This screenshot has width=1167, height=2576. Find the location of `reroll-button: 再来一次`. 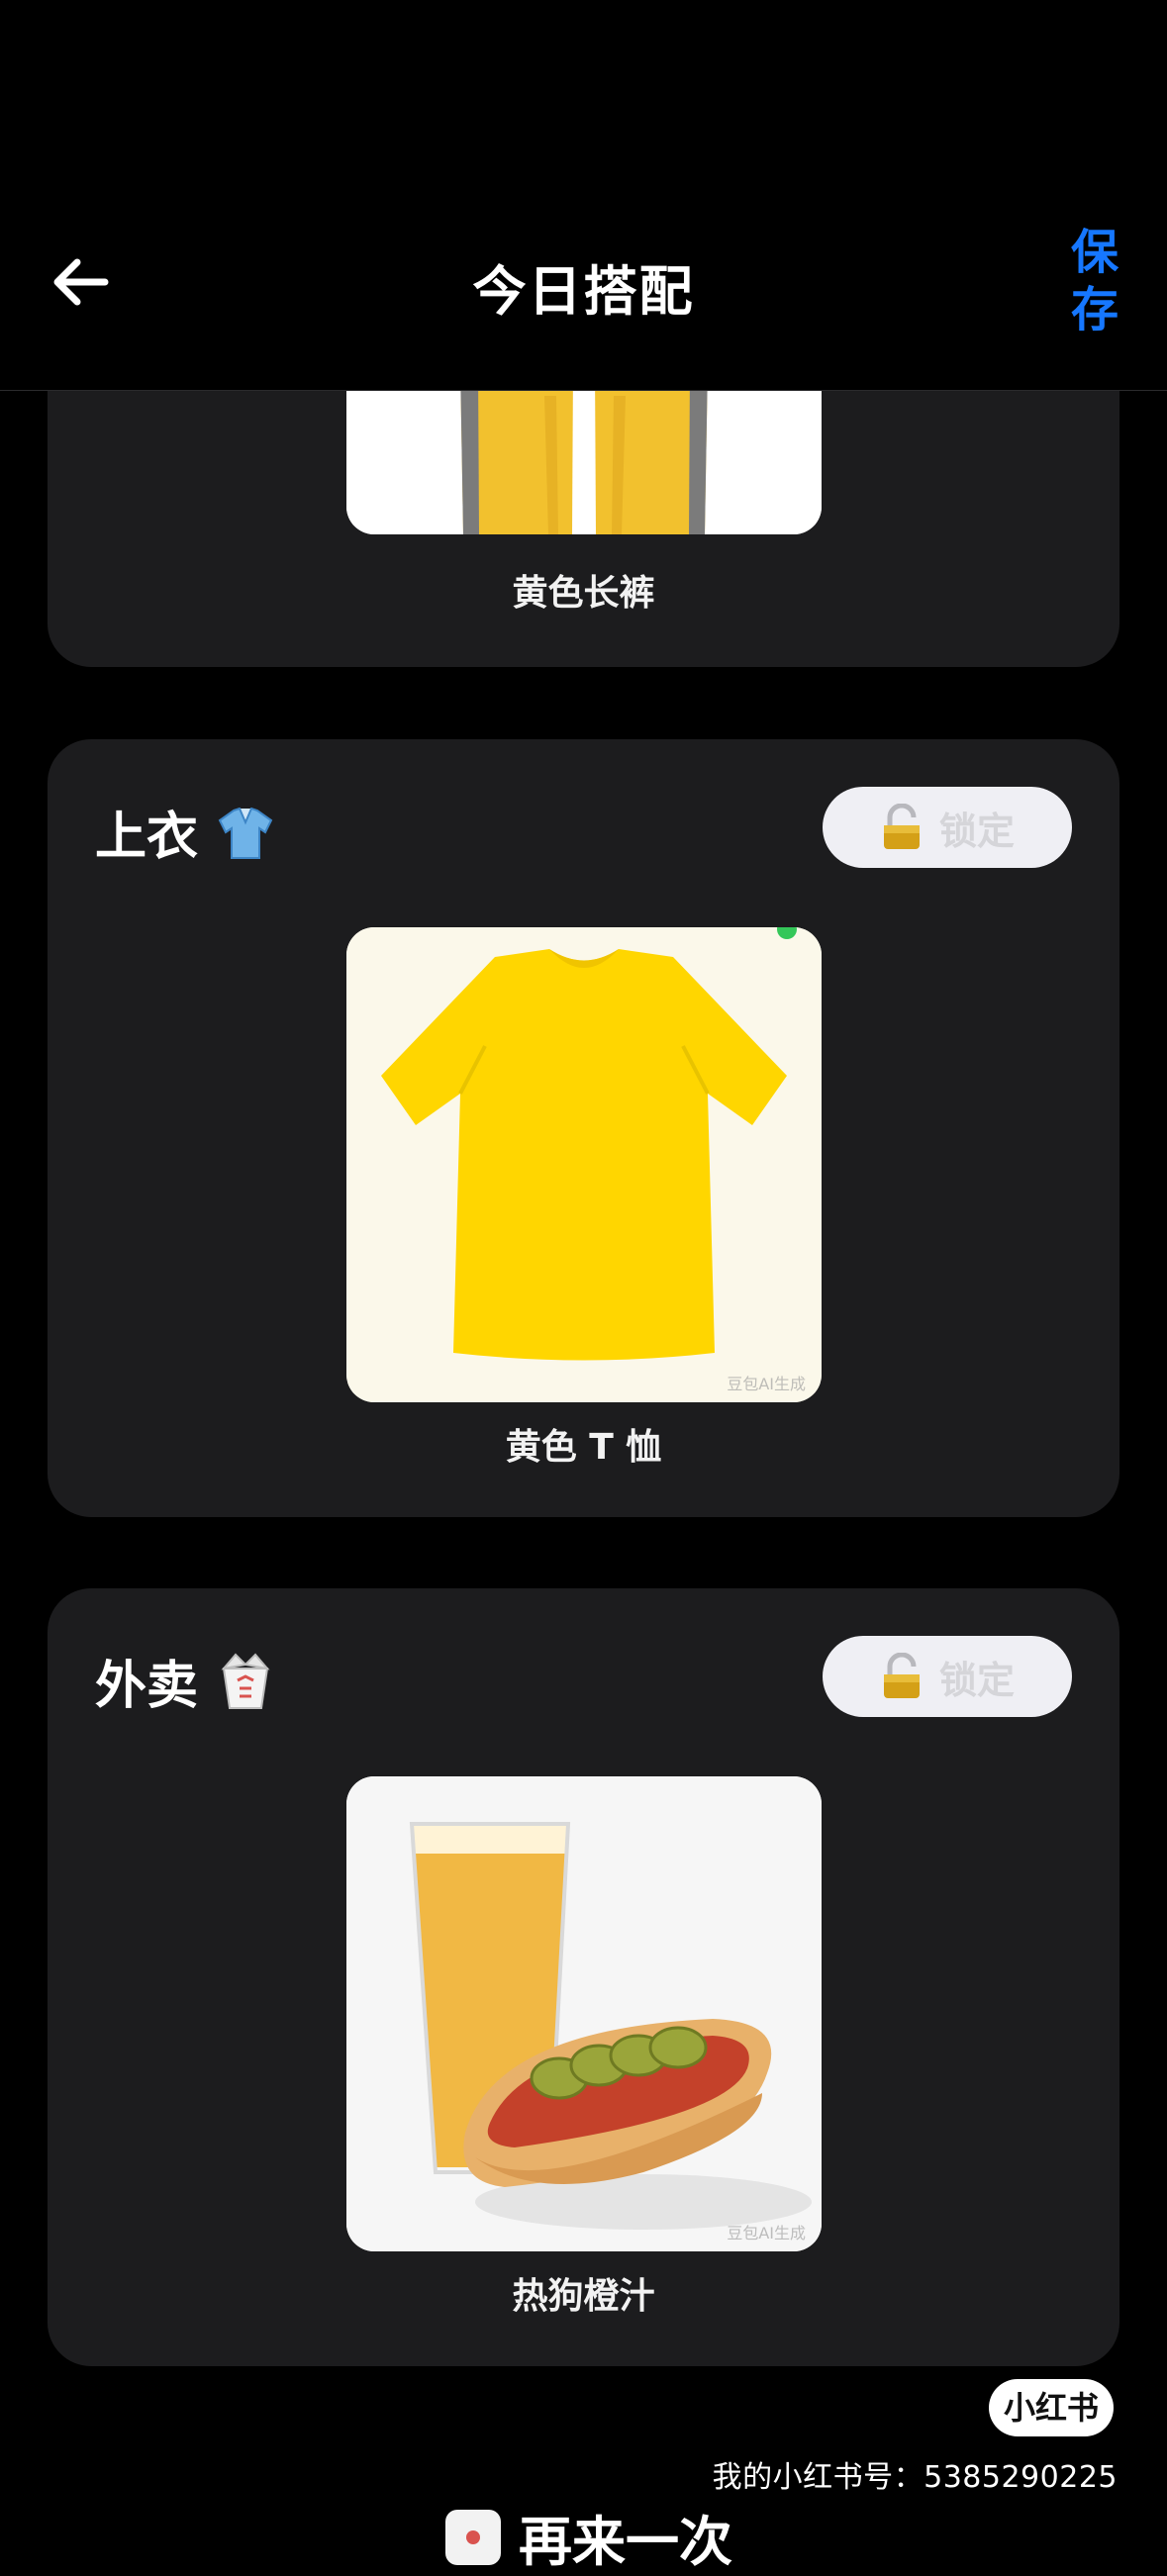

reroll-button: 再来一次 is located at coordinates (587, 2537).